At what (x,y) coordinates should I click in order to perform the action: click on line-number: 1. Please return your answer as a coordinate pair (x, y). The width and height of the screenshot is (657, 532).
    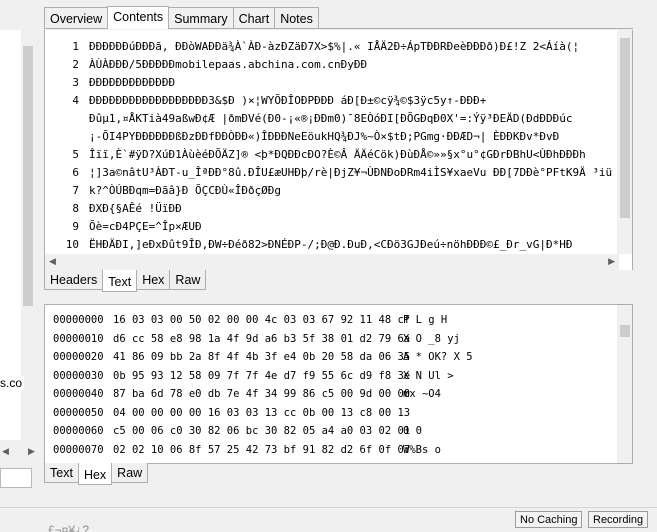
    Looking at the image, I should click on (75, 46).